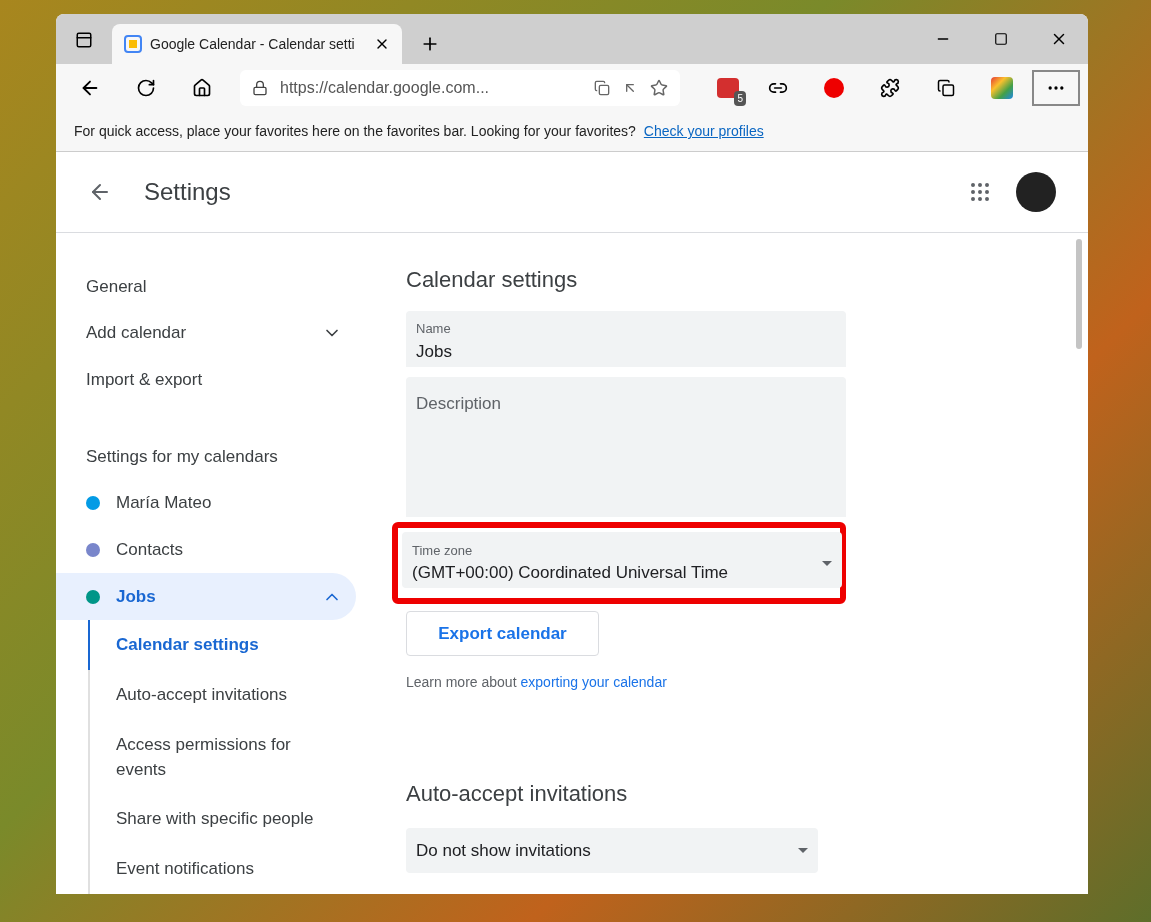  Describe the element at coordinates (222, 757) in the screenshot. I see `sidebar-subitem: Access permissions for events` at that location.